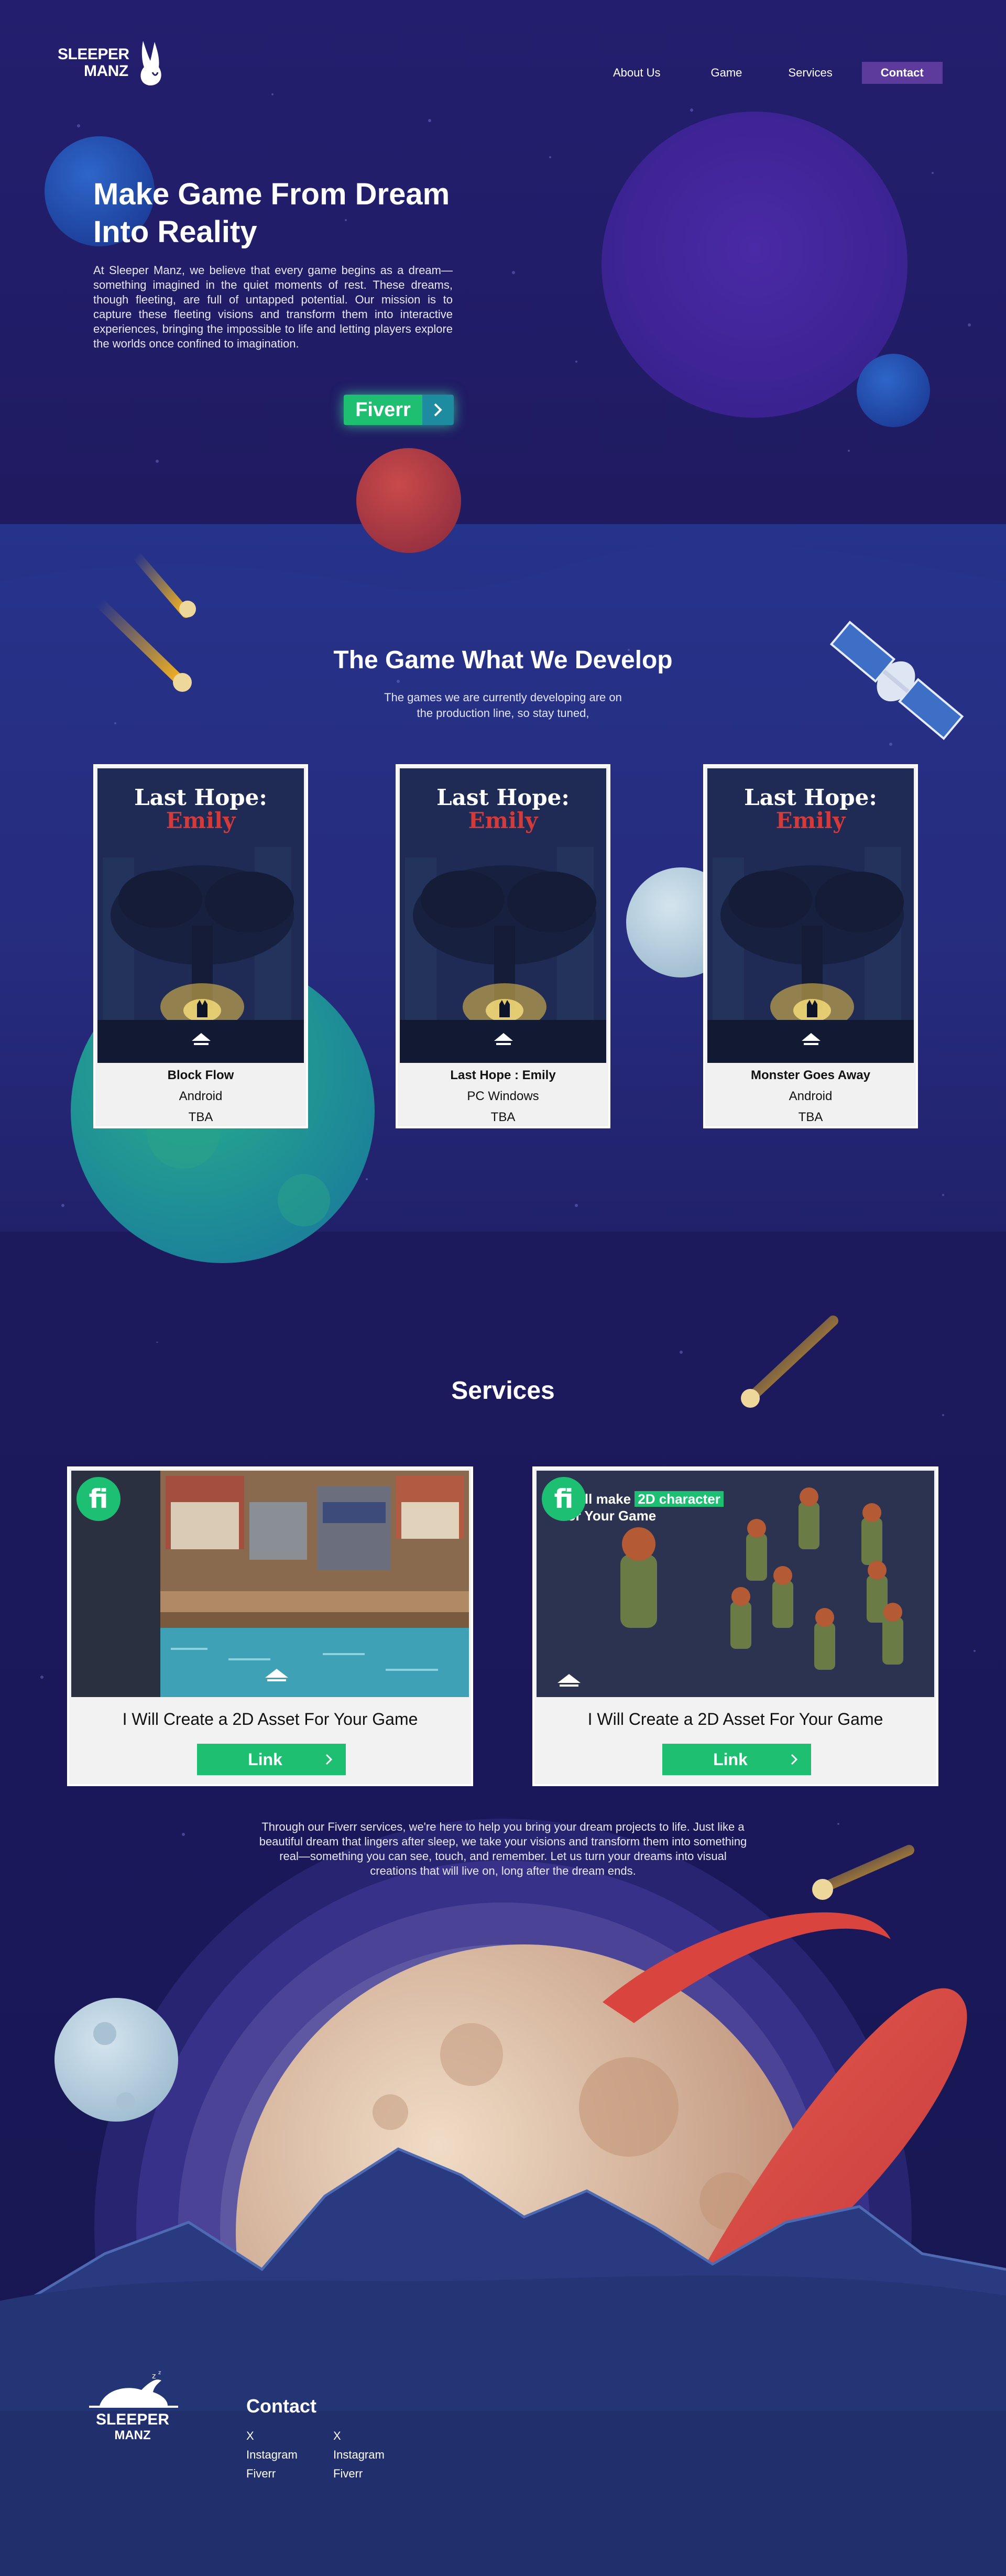 The width and height of the screenshot is (1006, 2576). What do you see at coordinates (132, 2419) in the screenshot?
I see `footer-logo-line1: SLEEPER` at bounding box center [132, 2419].